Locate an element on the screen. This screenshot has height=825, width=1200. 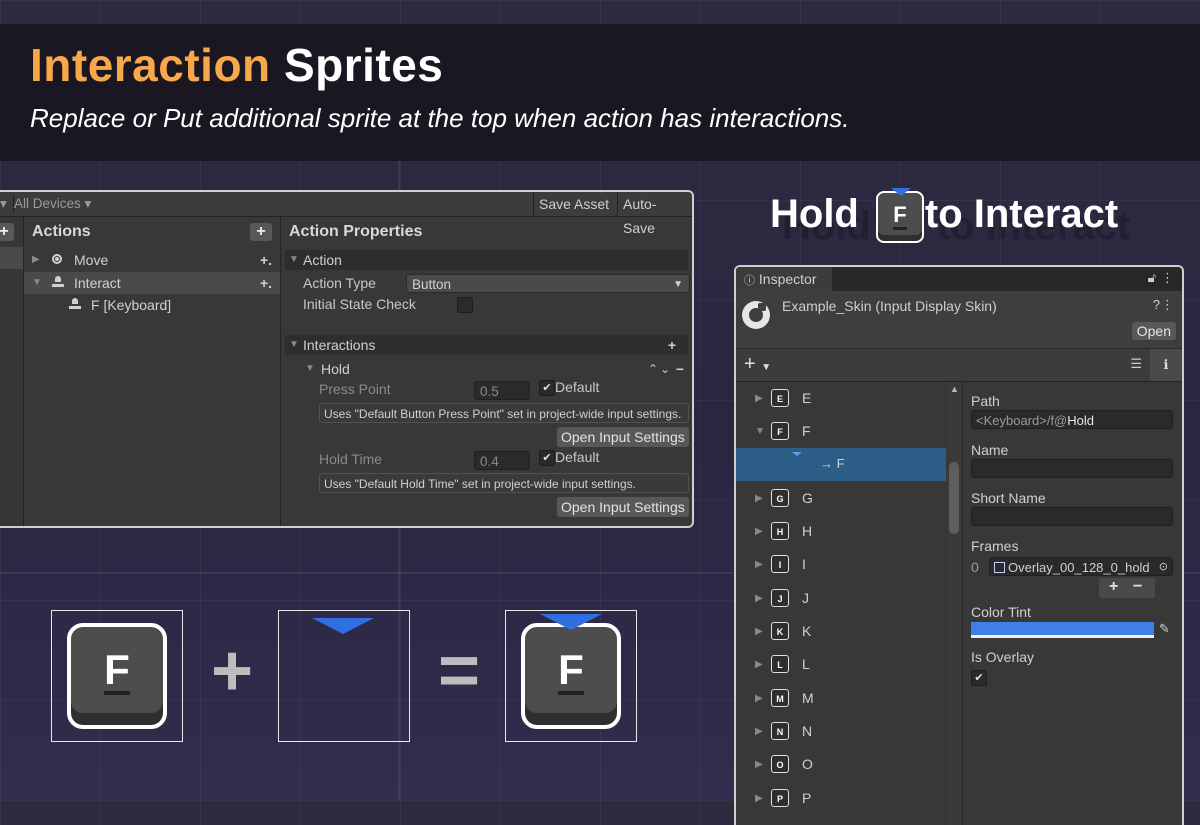
overlay-arrow-icon is located at coordinates (797, 454).